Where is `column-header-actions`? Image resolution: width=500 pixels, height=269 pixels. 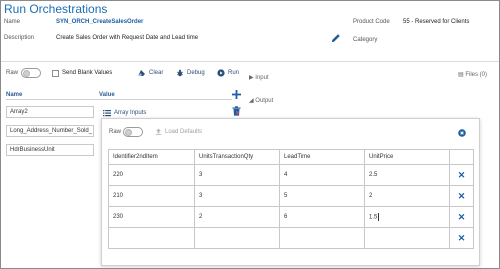
column-header-actions is located at coordinates (461, 157).